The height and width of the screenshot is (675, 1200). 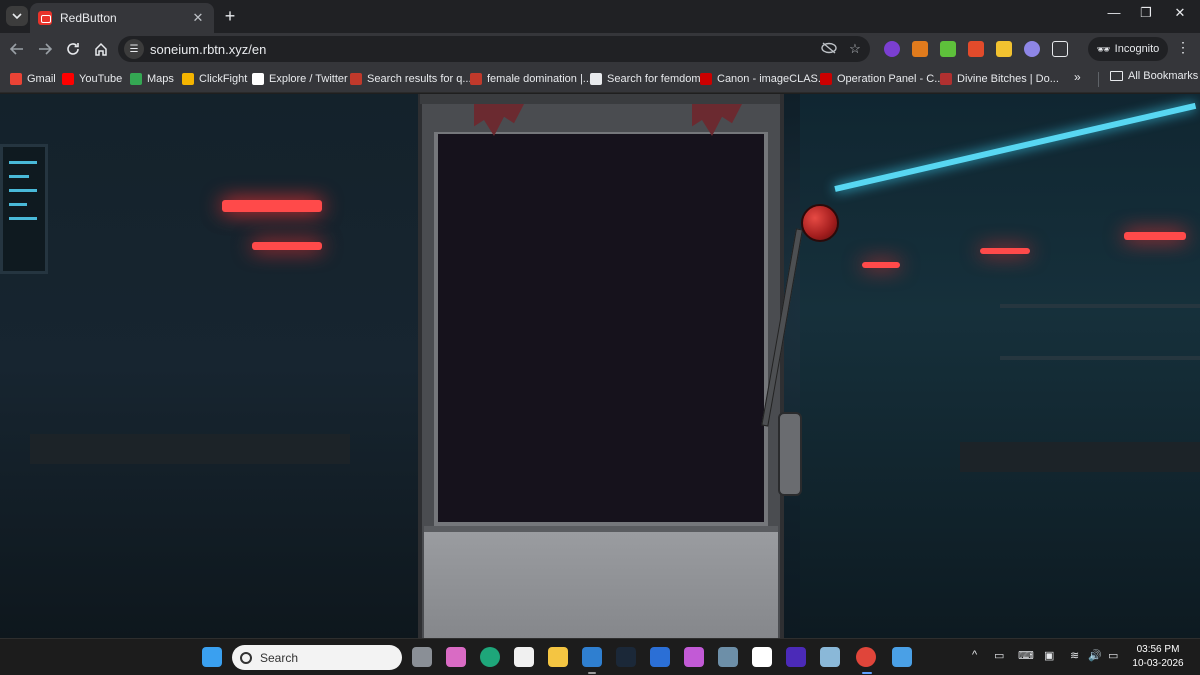 What do you see at coordinates (68, 79) in the screenshot?
I see `youtube-icon` at bounding box center [68, 79].